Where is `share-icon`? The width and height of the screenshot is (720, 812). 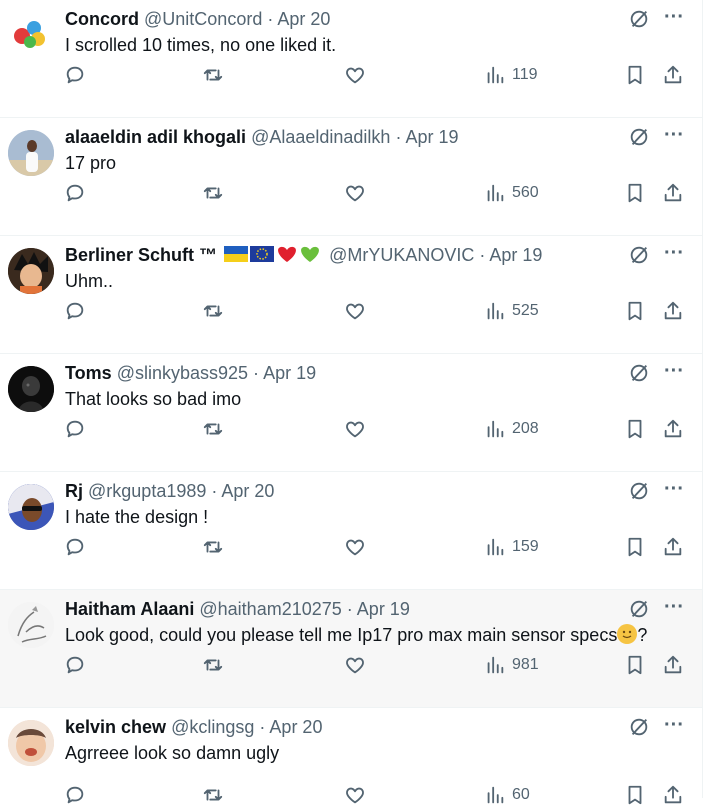
share-icon is located at coordinates (673, 664).